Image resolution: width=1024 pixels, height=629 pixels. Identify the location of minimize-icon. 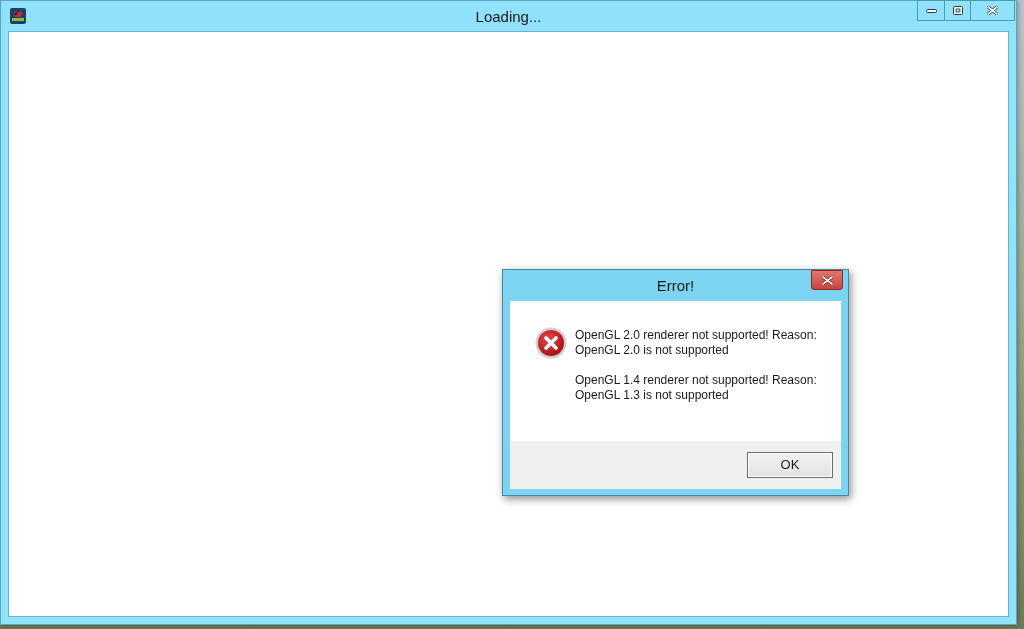
(931, 10).